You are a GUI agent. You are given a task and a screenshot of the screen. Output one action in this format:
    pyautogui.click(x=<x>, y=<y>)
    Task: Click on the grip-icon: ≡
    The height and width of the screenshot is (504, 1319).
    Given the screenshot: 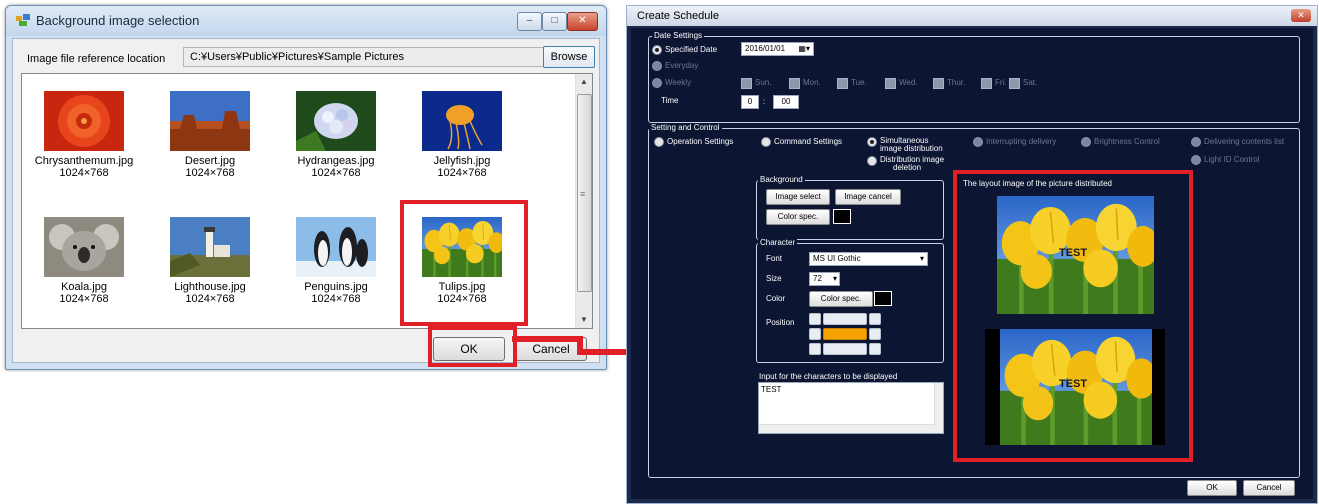 What is the action you would take?
    pyautogui.click(x=583, y=194)
    